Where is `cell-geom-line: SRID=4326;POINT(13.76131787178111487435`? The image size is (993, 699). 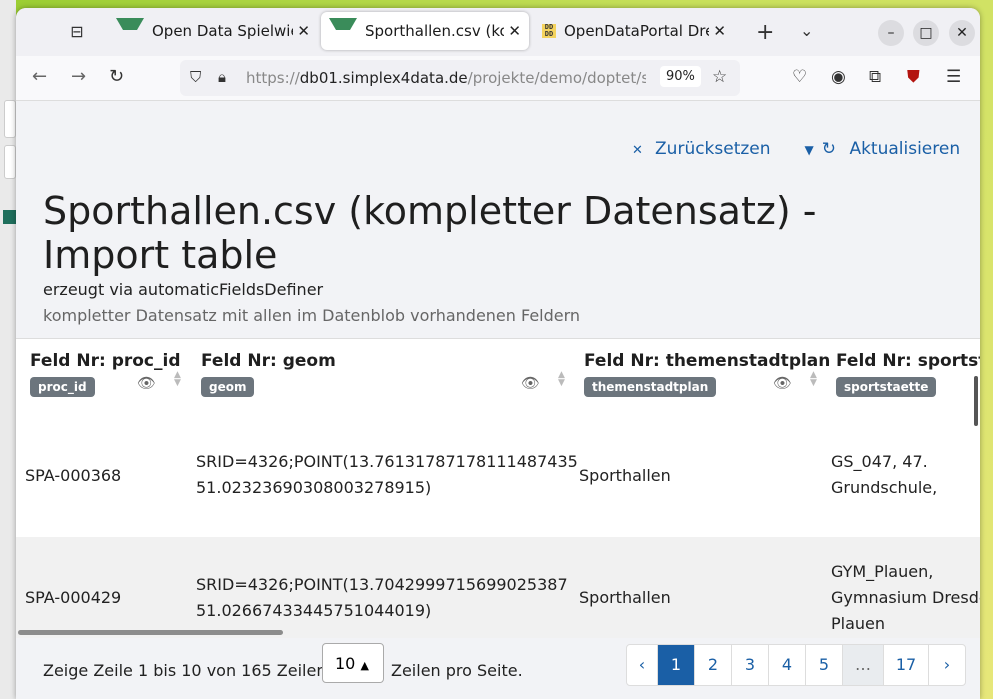
cell-geom-line: SRID=4326;POINT(13.76131787178111487435 is located at coordinates (387, 461).